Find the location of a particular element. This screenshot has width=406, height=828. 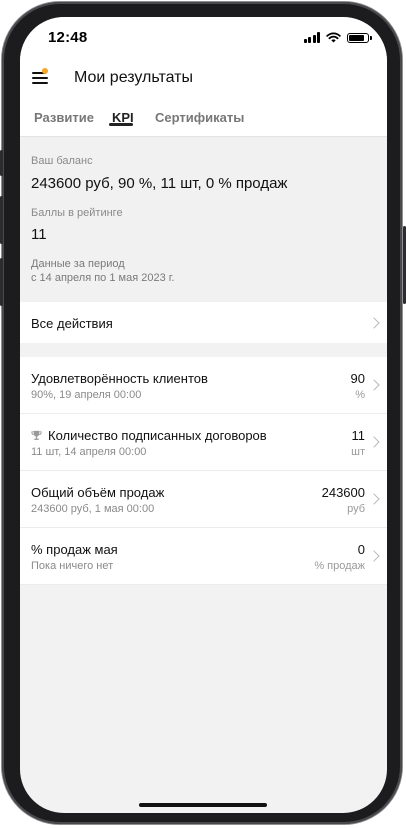

rating-label: Баллы в рейтинге is located at coordinates (77, 213).